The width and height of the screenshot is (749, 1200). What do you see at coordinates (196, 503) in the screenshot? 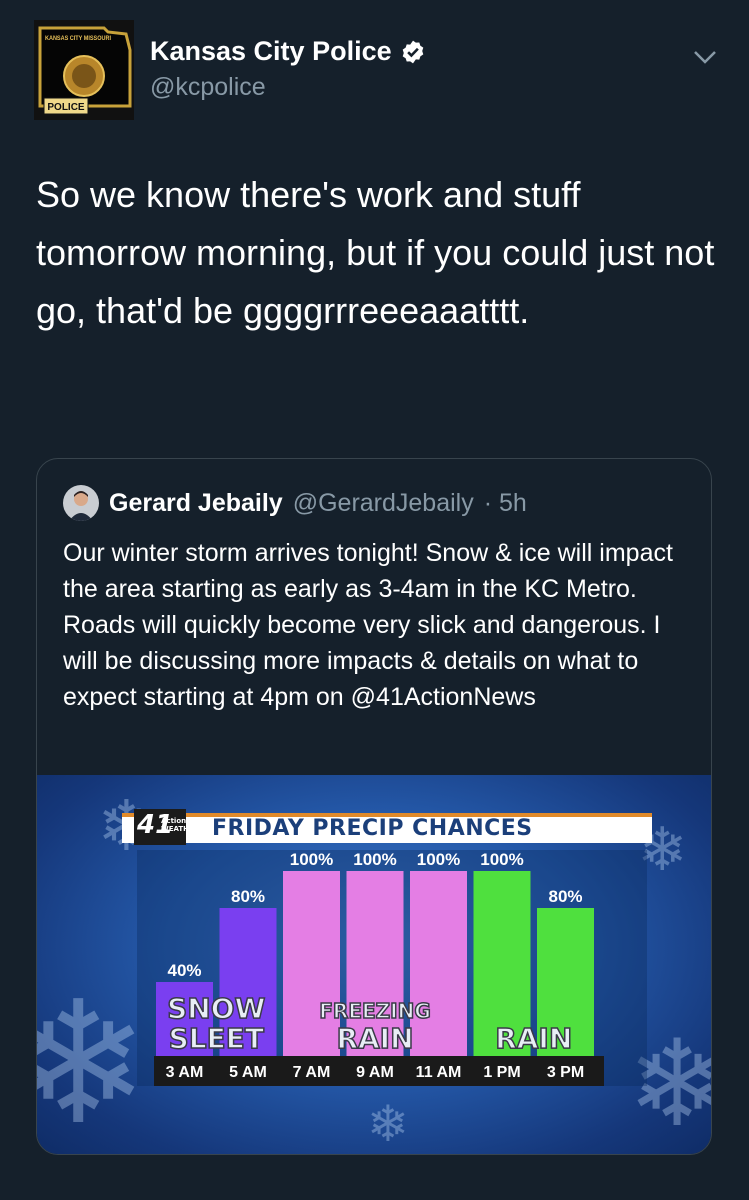
I see `quoted-author-name: Gerard Jebaily` at bounding box center [196, 503].